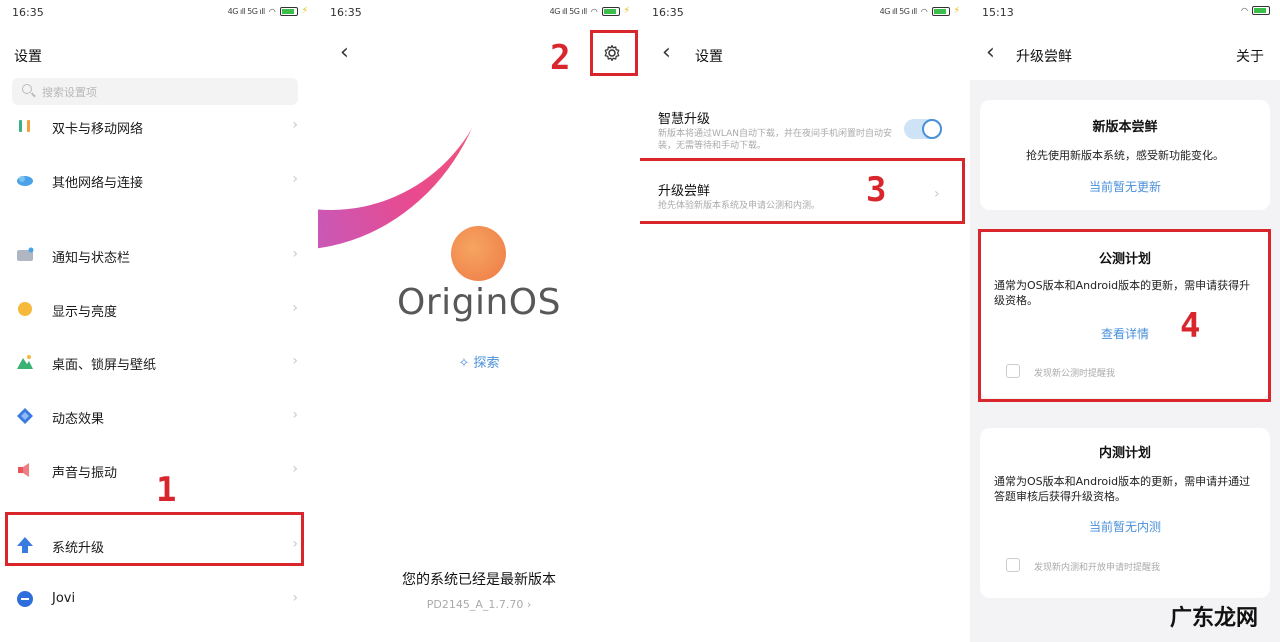 The height and width of the screenshot is (642, 1280). What do you see at coordinates (998, 12) in the screenshot?
I see `status-time: 15:13` at bounding box center [998, 12].